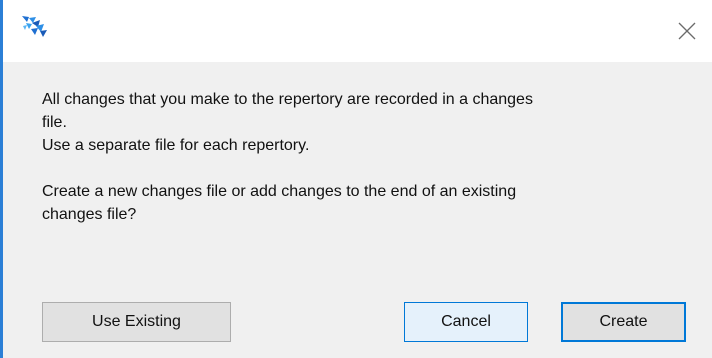 The width and height of the screenshot is (712, 358). I want to click on create-button: Create, so click(623, 322).